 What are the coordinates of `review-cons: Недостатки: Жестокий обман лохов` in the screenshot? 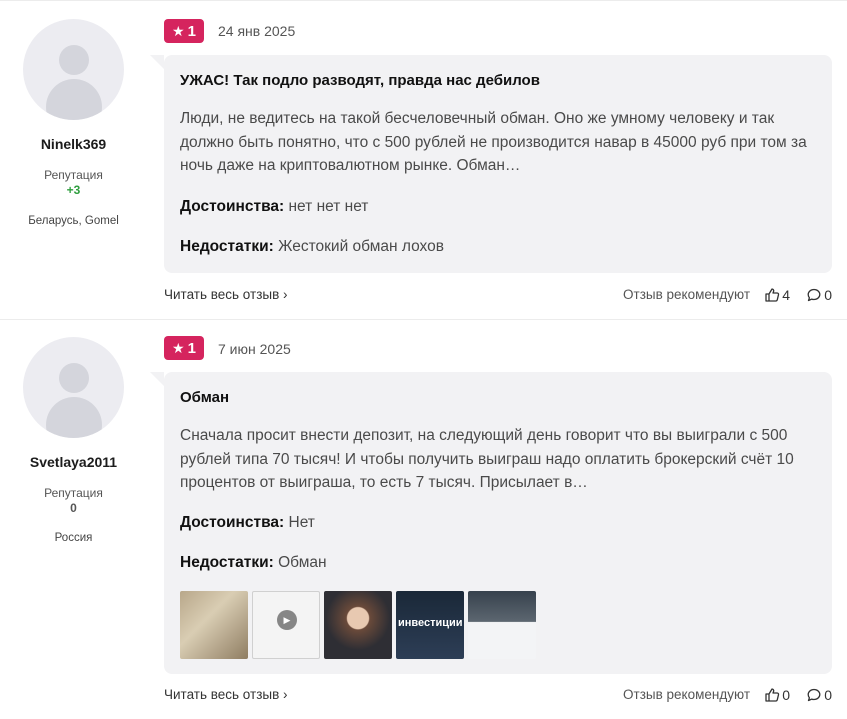 It's located at (312, 247).